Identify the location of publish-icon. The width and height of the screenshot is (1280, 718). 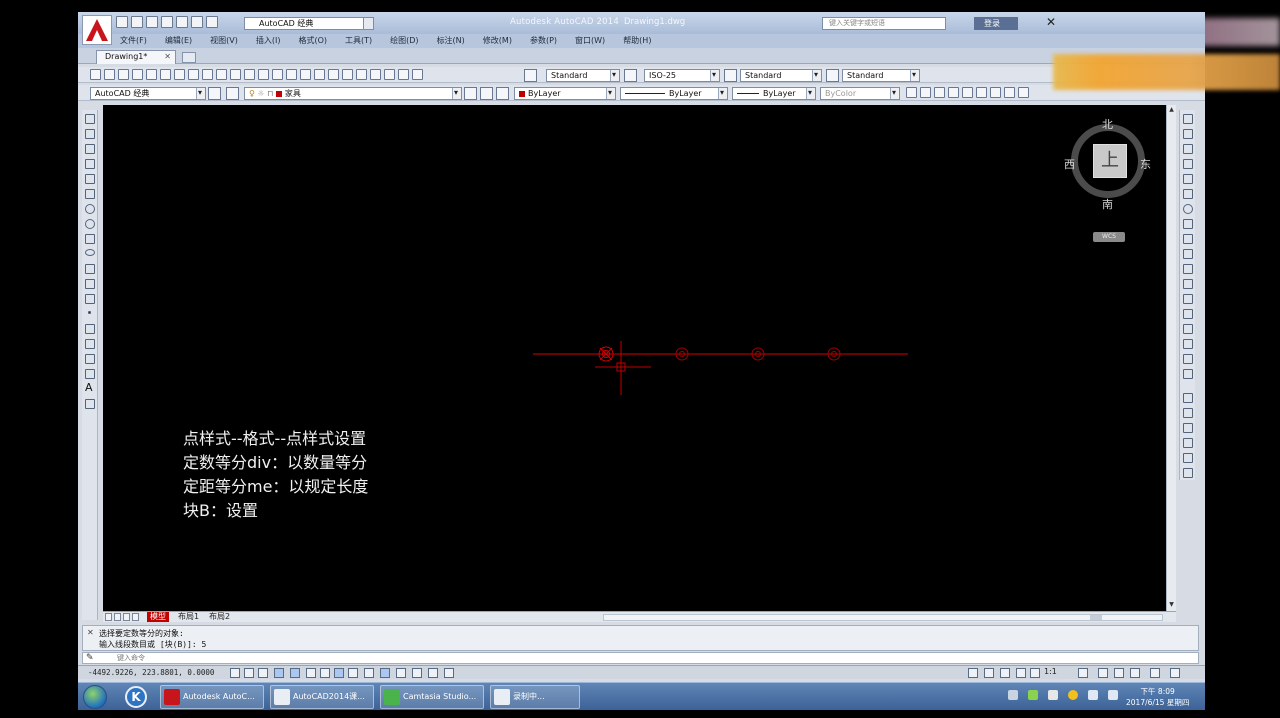
(165, 74).